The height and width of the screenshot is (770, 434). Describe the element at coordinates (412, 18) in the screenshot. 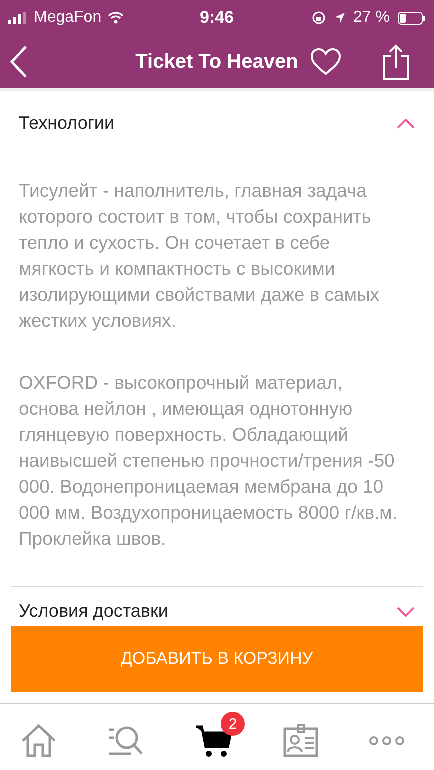

I see `battery-icon` at that location.